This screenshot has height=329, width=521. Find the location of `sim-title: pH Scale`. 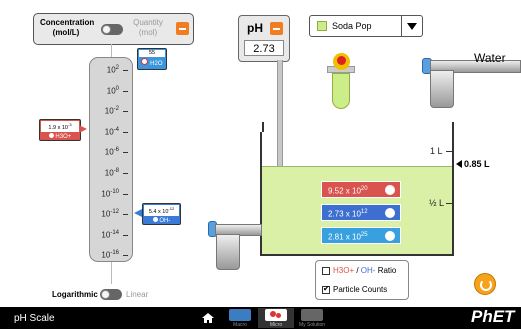

sim-title: pH Scale is located at coordinates (34, 318).